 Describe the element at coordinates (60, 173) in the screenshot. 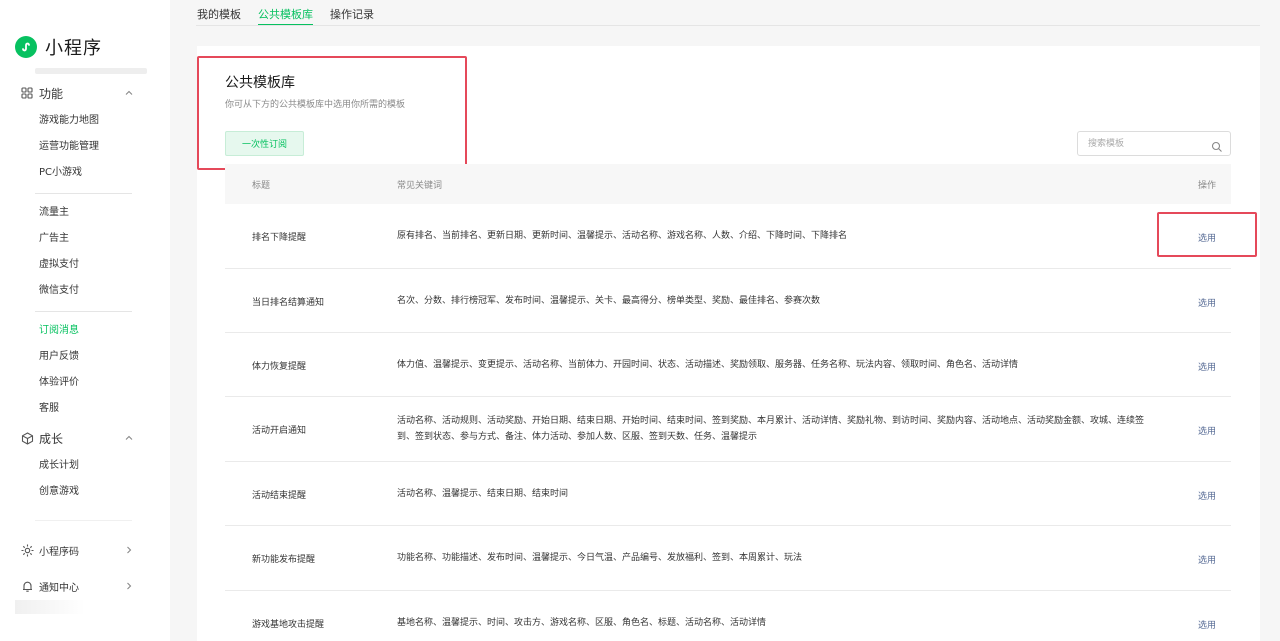

I see `sidebar-item-pc-minigame: PC小游戏` at that location.